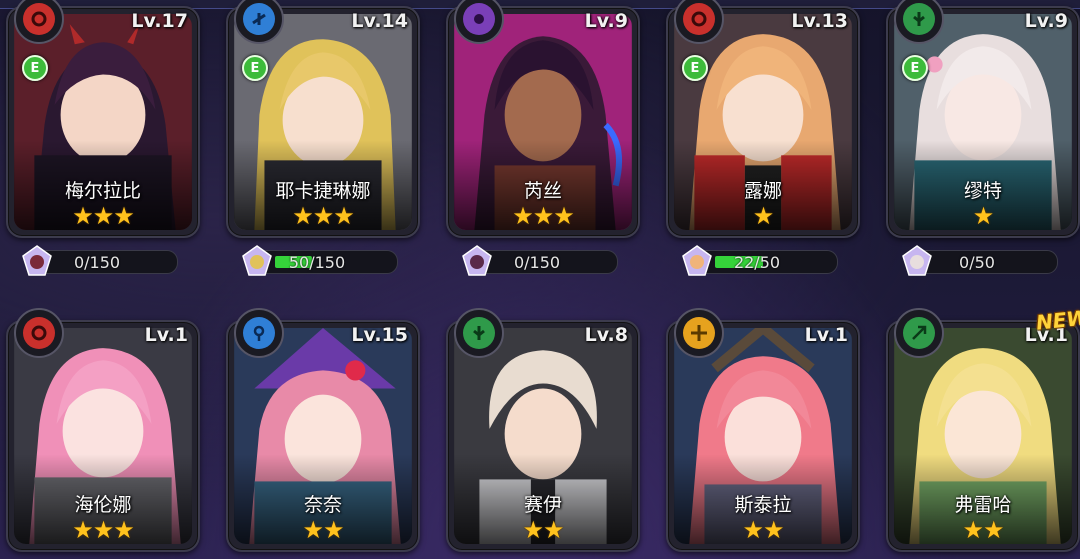 The image size is (1080, 559). What do you see at coordinates (763, 505) in the screenshot?
I see `character-name: 斯泰拉` at bounding box center [763, 505].